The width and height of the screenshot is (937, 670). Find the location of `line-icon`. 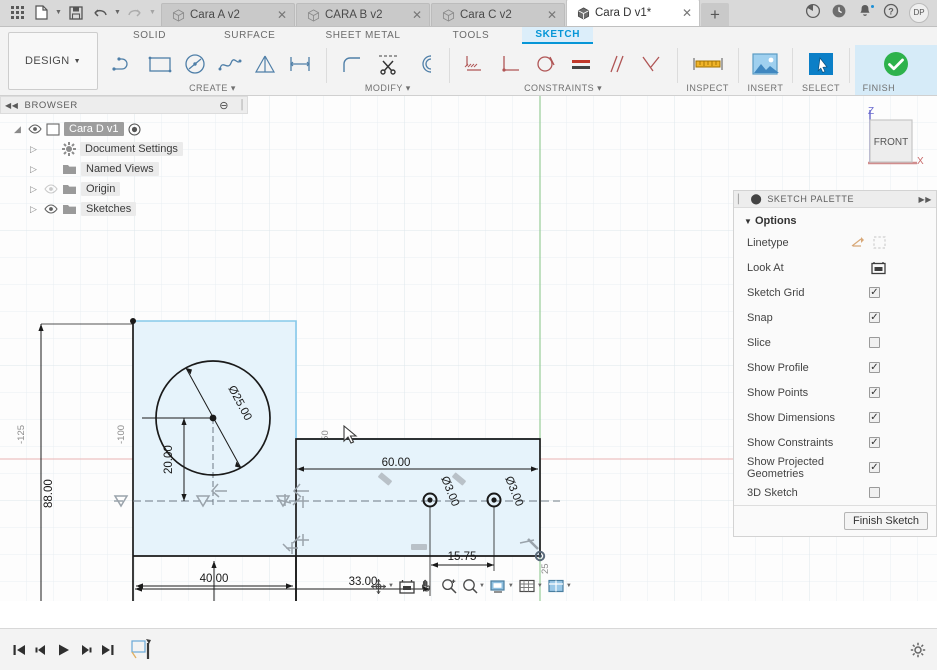

line-icon is located at coordinates (125, 64).